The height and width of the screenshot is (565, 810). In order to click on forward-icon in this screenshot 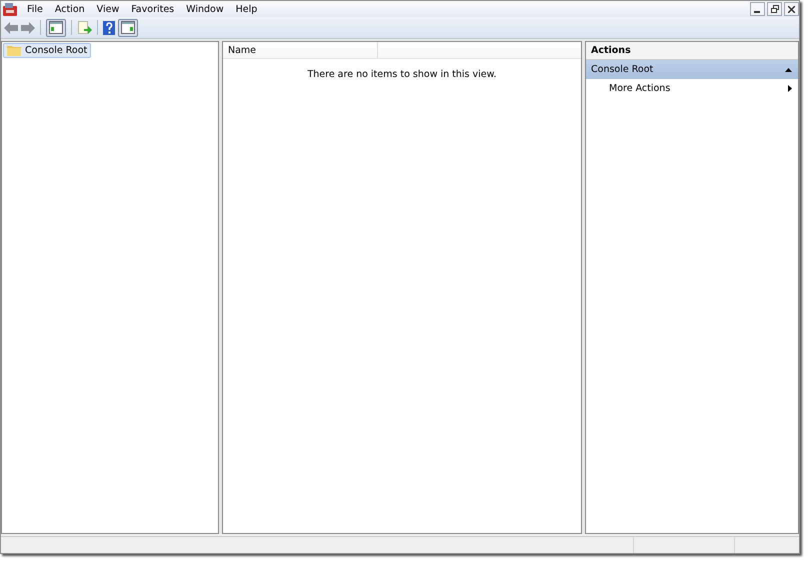, I will do `click(28, 28)`.